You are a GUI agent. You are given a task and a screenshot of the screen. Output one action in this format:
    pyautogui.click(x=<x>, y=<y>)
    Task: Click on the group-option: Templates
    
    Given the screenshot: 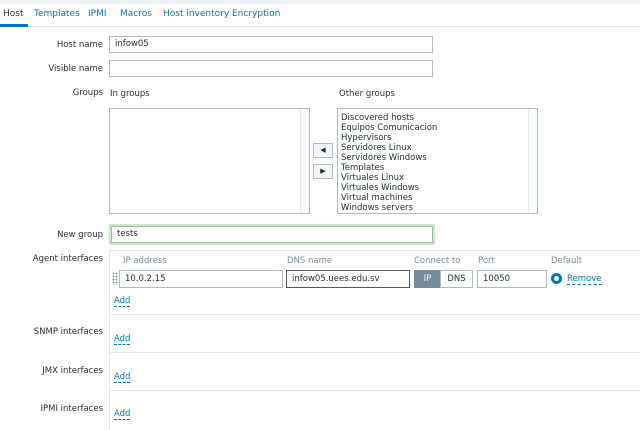 What is the action you would take?
    pyautogui.click(x=389, y=168)
    